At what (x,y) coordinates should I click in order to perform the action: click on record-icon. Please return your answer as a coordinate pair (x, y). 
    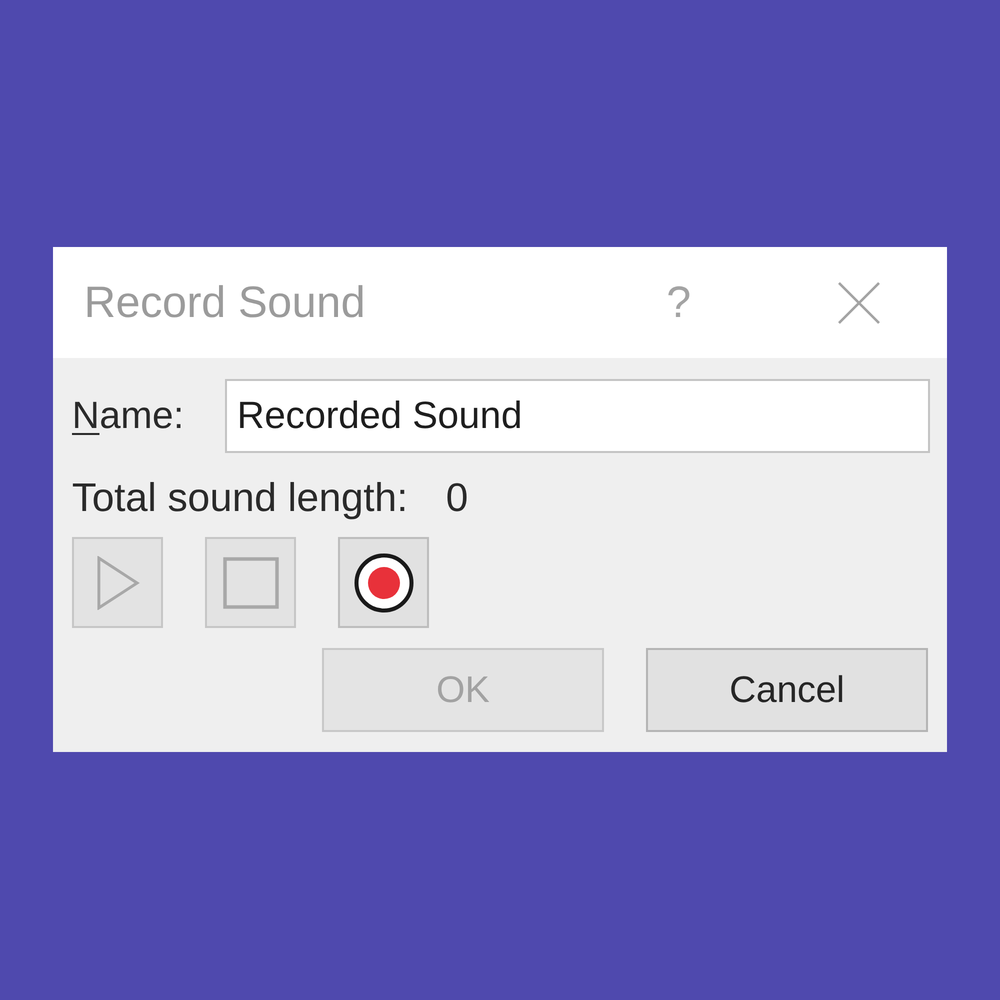
    Looking at the image, I should click on (384, 582).